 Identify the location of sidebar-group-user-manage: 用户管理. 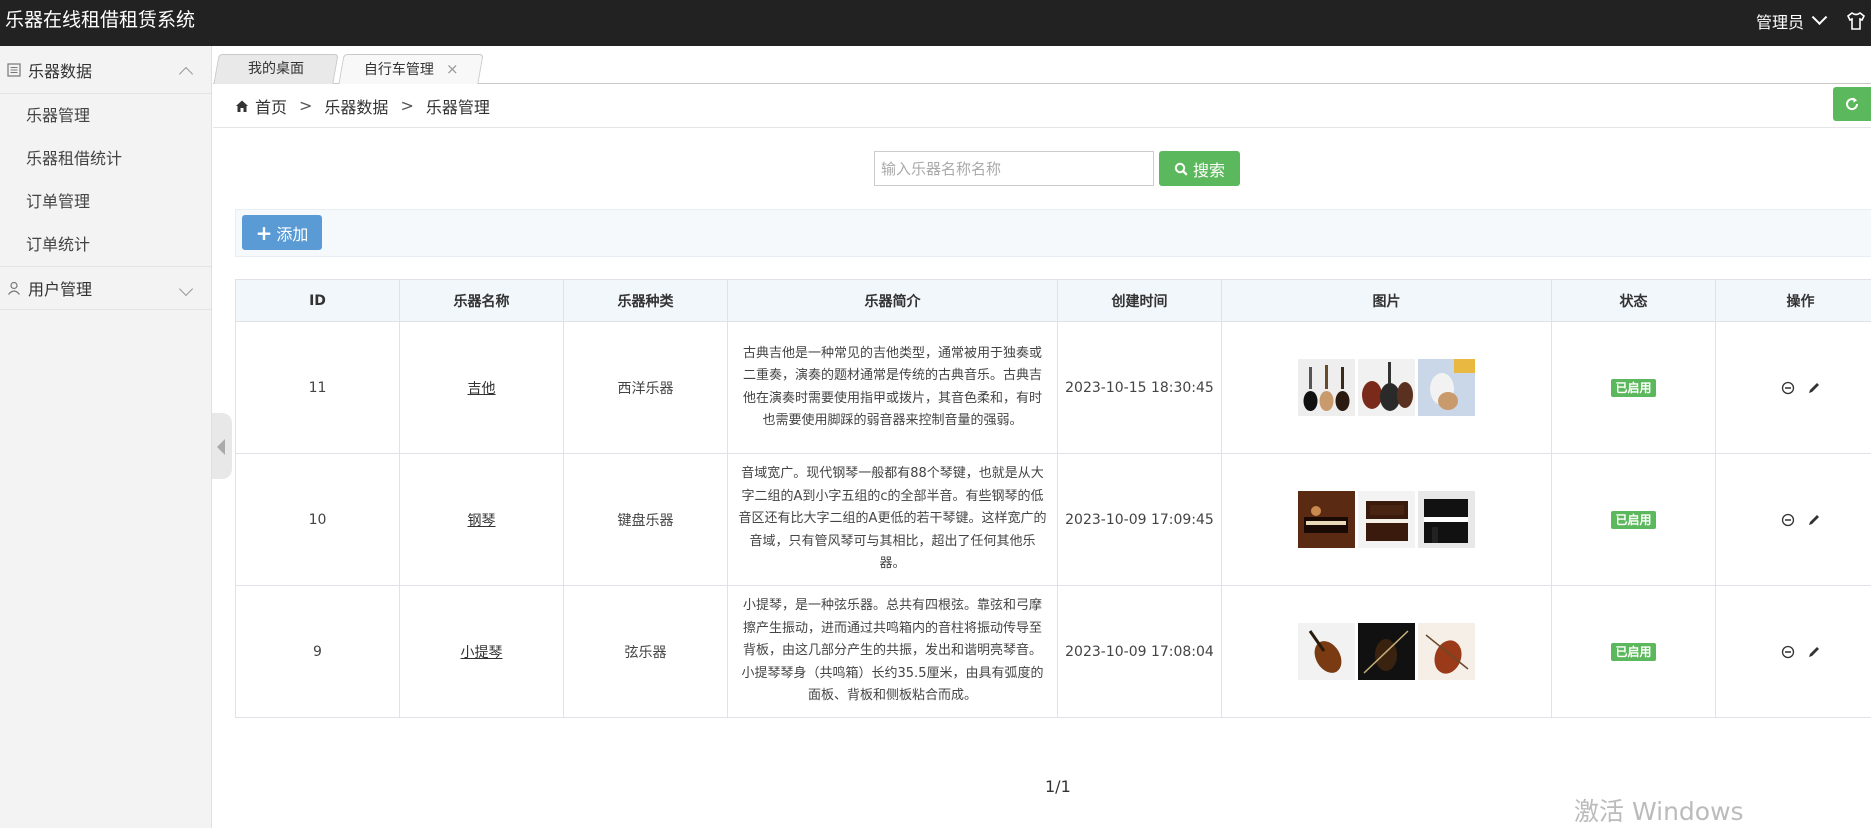
(105, 288).